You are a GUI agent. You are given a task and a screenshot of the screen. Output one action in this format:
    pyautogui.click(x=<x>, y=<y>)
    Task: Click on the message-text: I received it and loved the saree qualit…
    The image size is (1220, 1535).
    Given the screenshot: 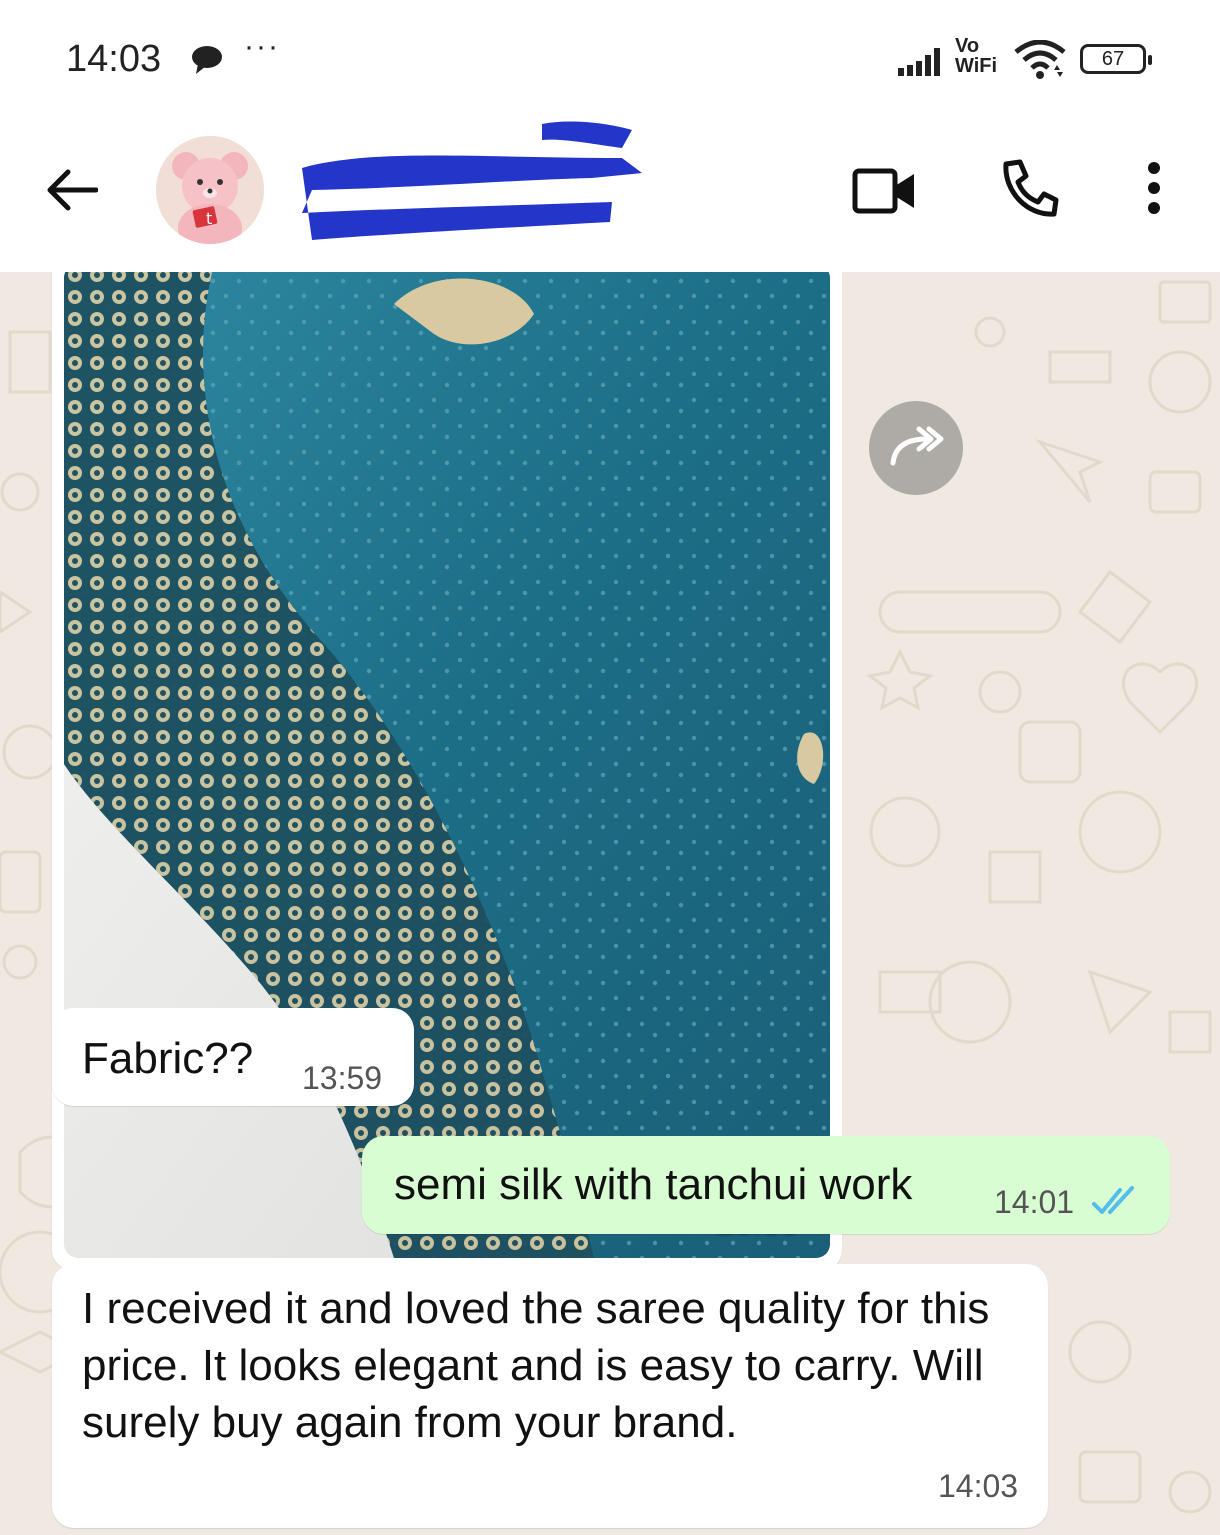 What is the action you would take?
    pyautogui.click(x=536, y=1365)
    